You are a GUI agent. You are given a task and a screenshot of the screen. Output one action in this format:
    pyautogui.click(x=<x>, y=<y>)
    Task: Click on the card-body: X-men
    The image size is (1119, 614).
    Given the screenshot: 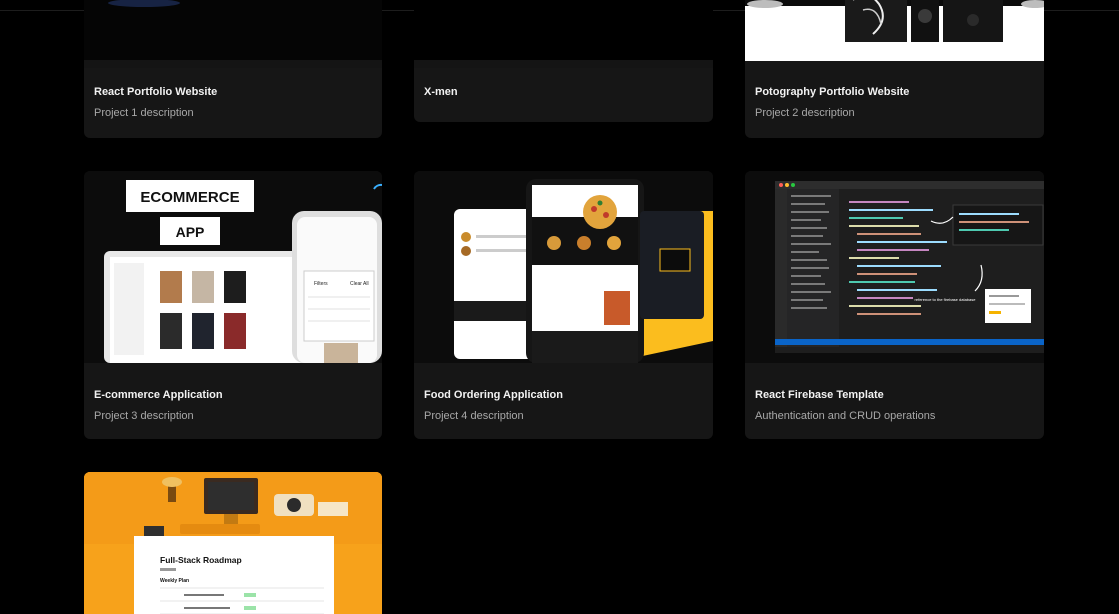 What is the action you would take?
    pyautogui.click(x=563, y=92)
    